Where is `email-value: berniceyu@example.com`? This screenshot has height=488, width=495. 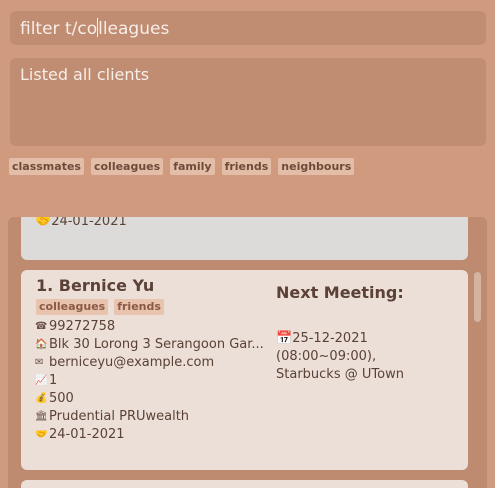 email-value: berniceyu@example.com is located at coordinates (132, 362).